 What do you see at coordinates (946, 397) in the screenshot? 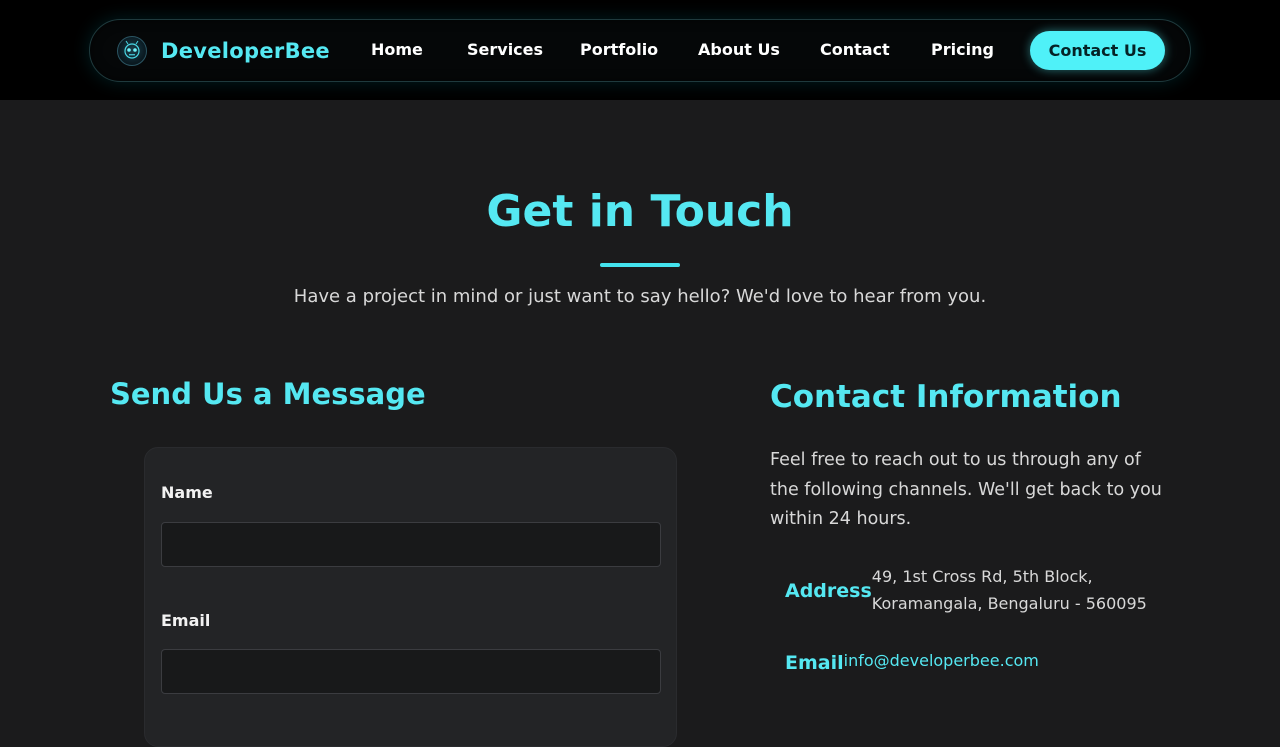
I see `contact-info-heading: Contact Information` at bounding box center [946, 397].